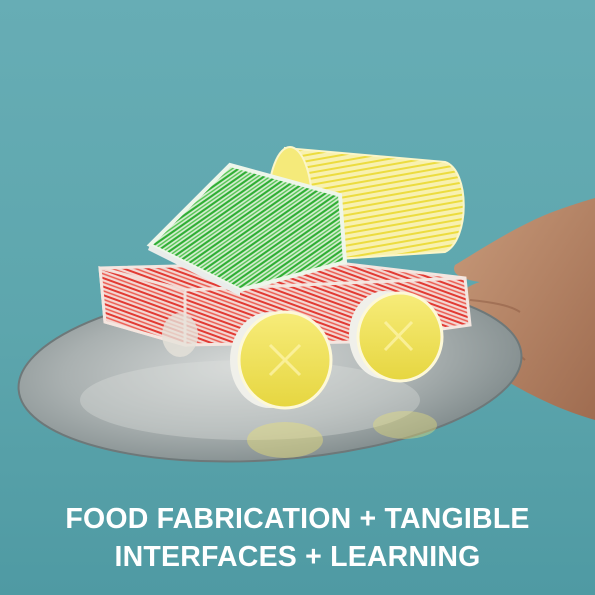 The image size is (595, 595). What do you see at coordinates (297, 557) in the screenshot?
I see `caption-line-2: INTERFACES + LEARNING` at bounding box center [297, 557].